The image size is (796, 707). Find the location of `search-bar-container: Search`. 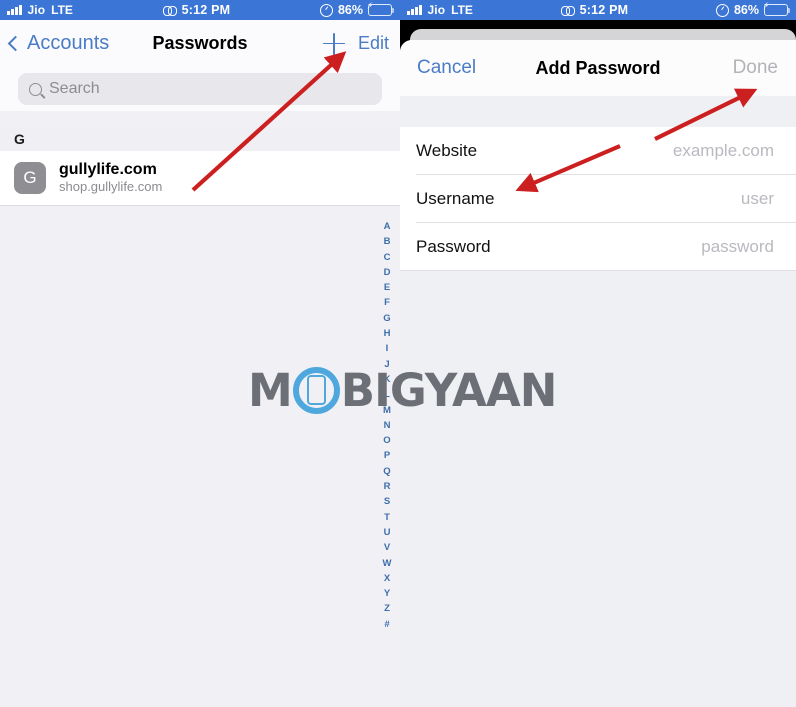

search-bar-container: Search is located at coordinates (200, 89).